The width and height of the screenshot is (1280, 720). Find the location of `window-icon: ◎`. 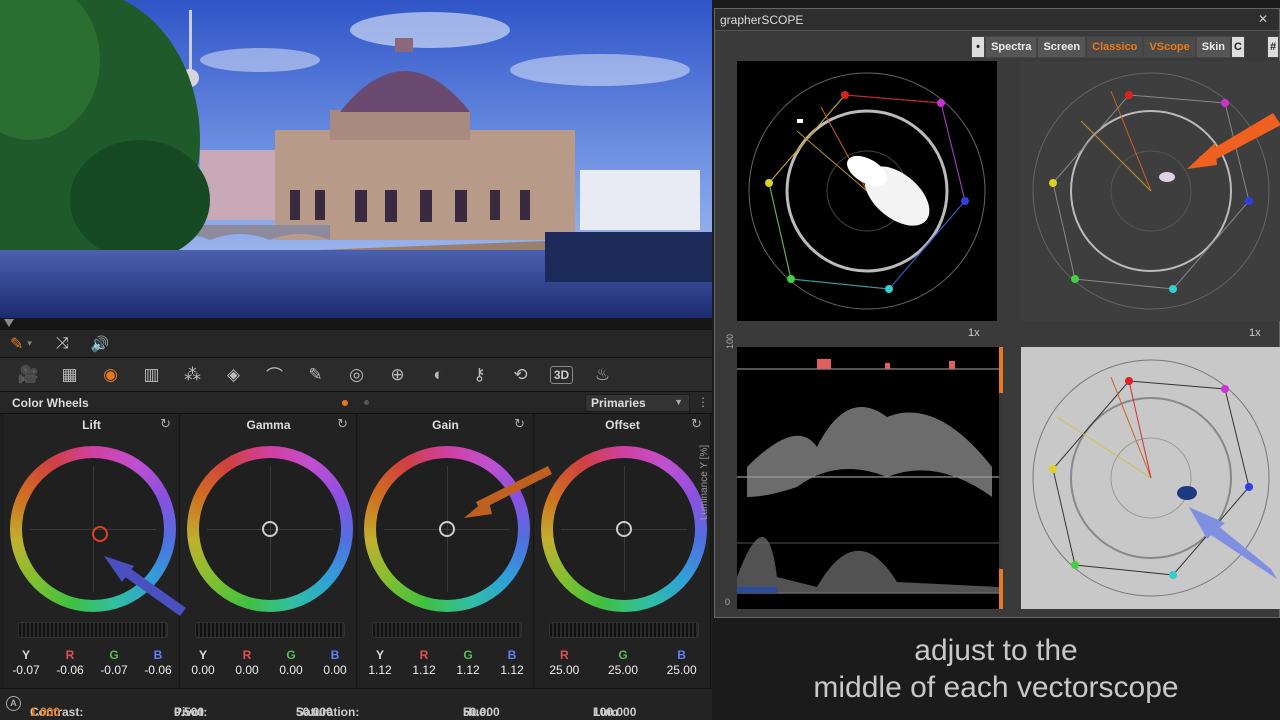

window-icon: ◎ is located at coordinates (356, 375).